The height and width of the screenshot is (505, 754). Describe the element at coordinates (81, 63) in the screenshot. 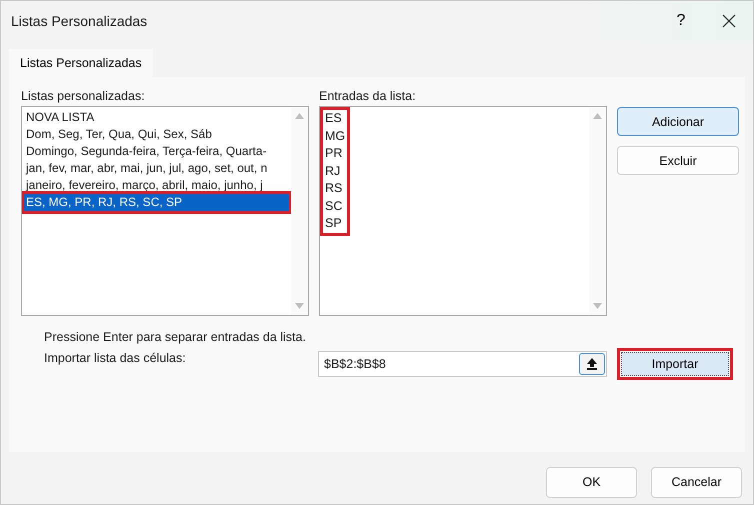

I see `tab: Listas Personalizadas` at that location.